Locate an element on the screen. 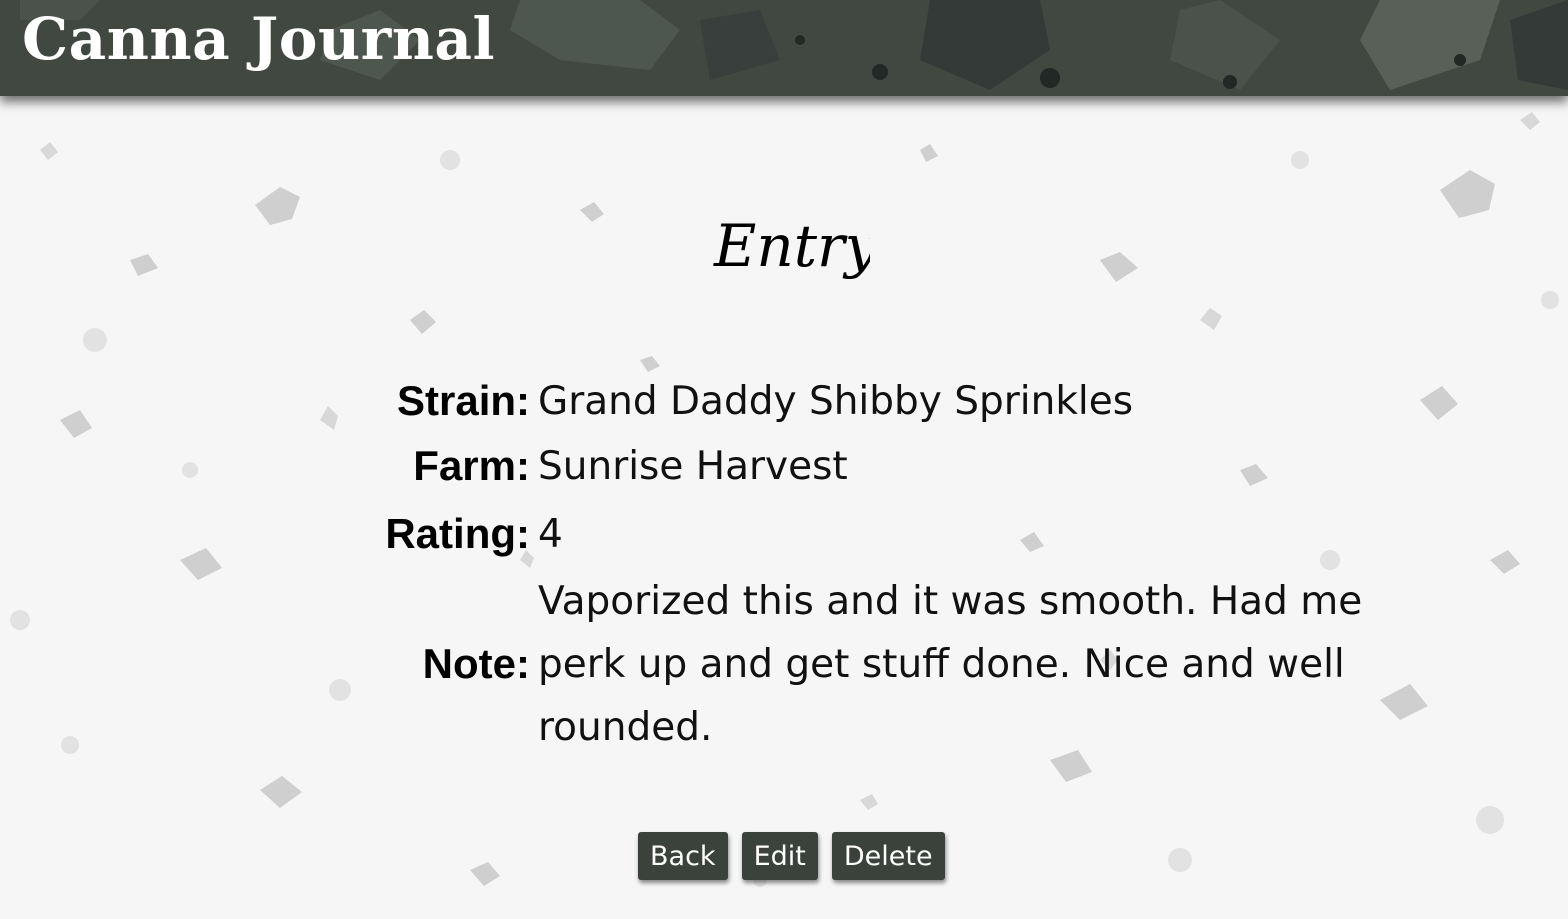 The width and height of the screenshot is (1568, 919). farm-value: Sunrise Harvest is located at coordinates (693, 466).